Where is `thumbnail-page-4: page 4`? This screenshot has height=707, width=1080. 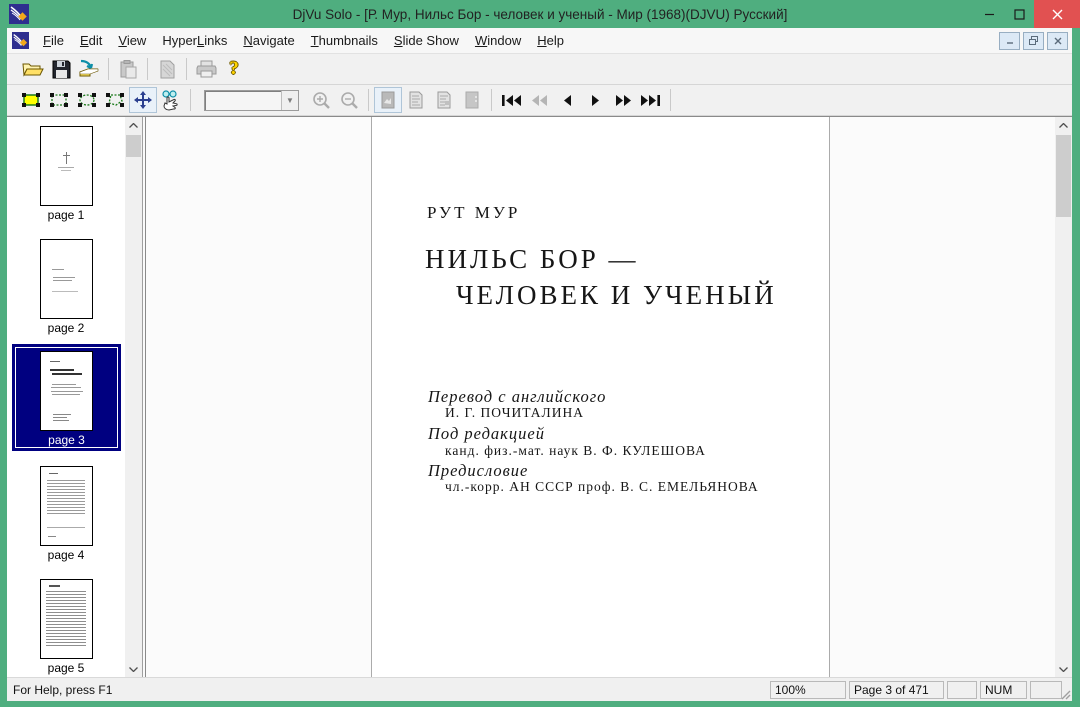 thumbnail-page-4: page 4 is located at coordinates (66, 514).